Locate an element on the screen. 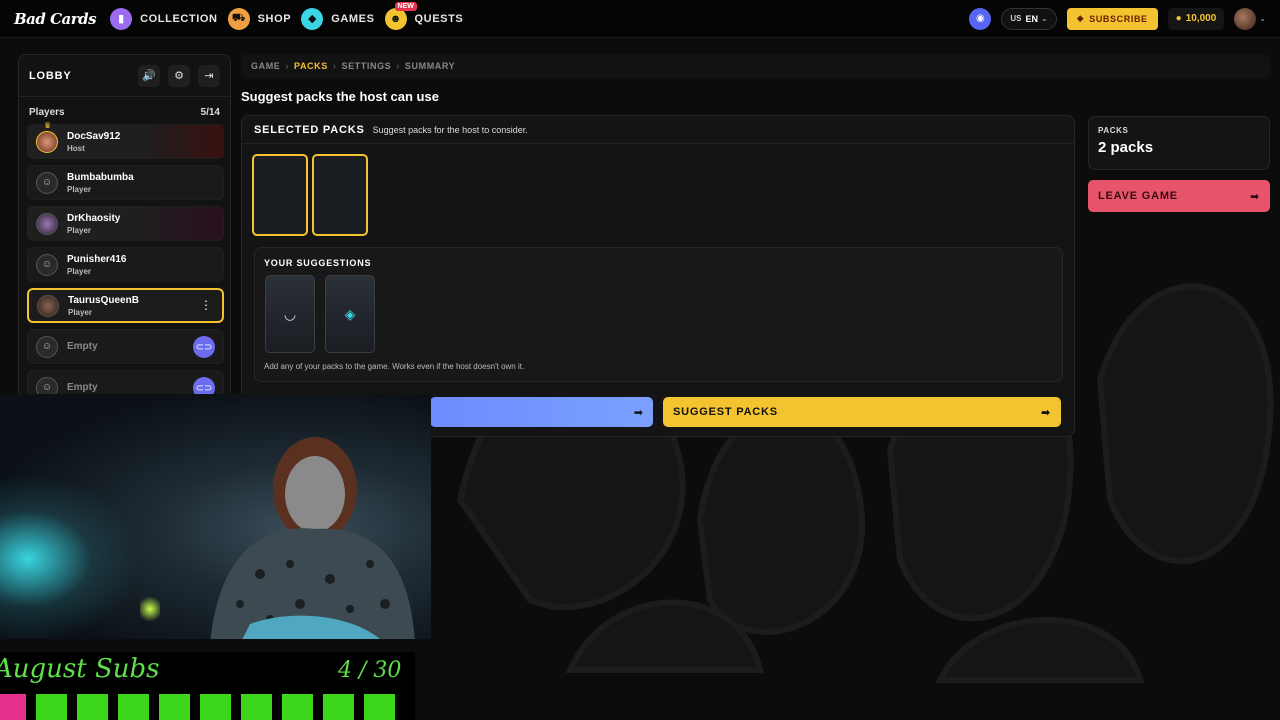 The height and width of the screenshot is (720, 1280). user-avatar is located at coordinates (1245, 18).